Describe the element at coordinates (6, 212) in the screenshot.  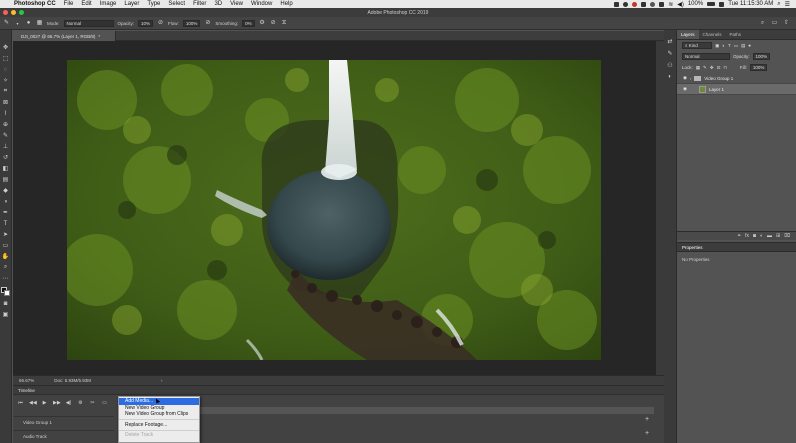
I see `pen-tool-icon: ✒` at that location.